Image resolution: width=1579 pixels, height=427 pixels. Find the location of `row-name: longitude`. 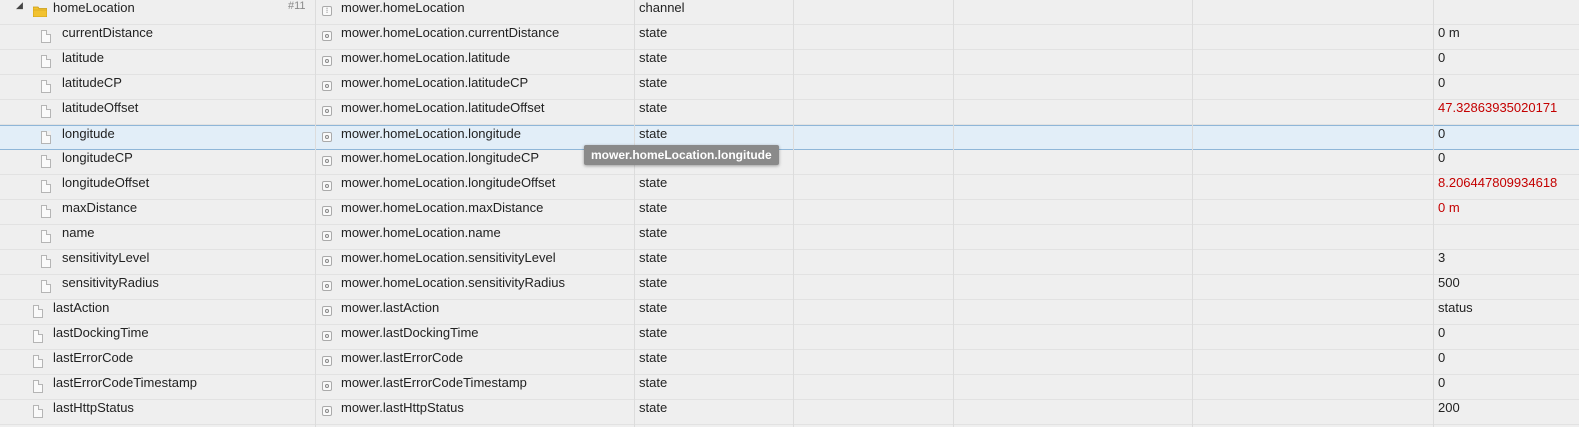

row-name: longitude is located at coordinates (88, 133).